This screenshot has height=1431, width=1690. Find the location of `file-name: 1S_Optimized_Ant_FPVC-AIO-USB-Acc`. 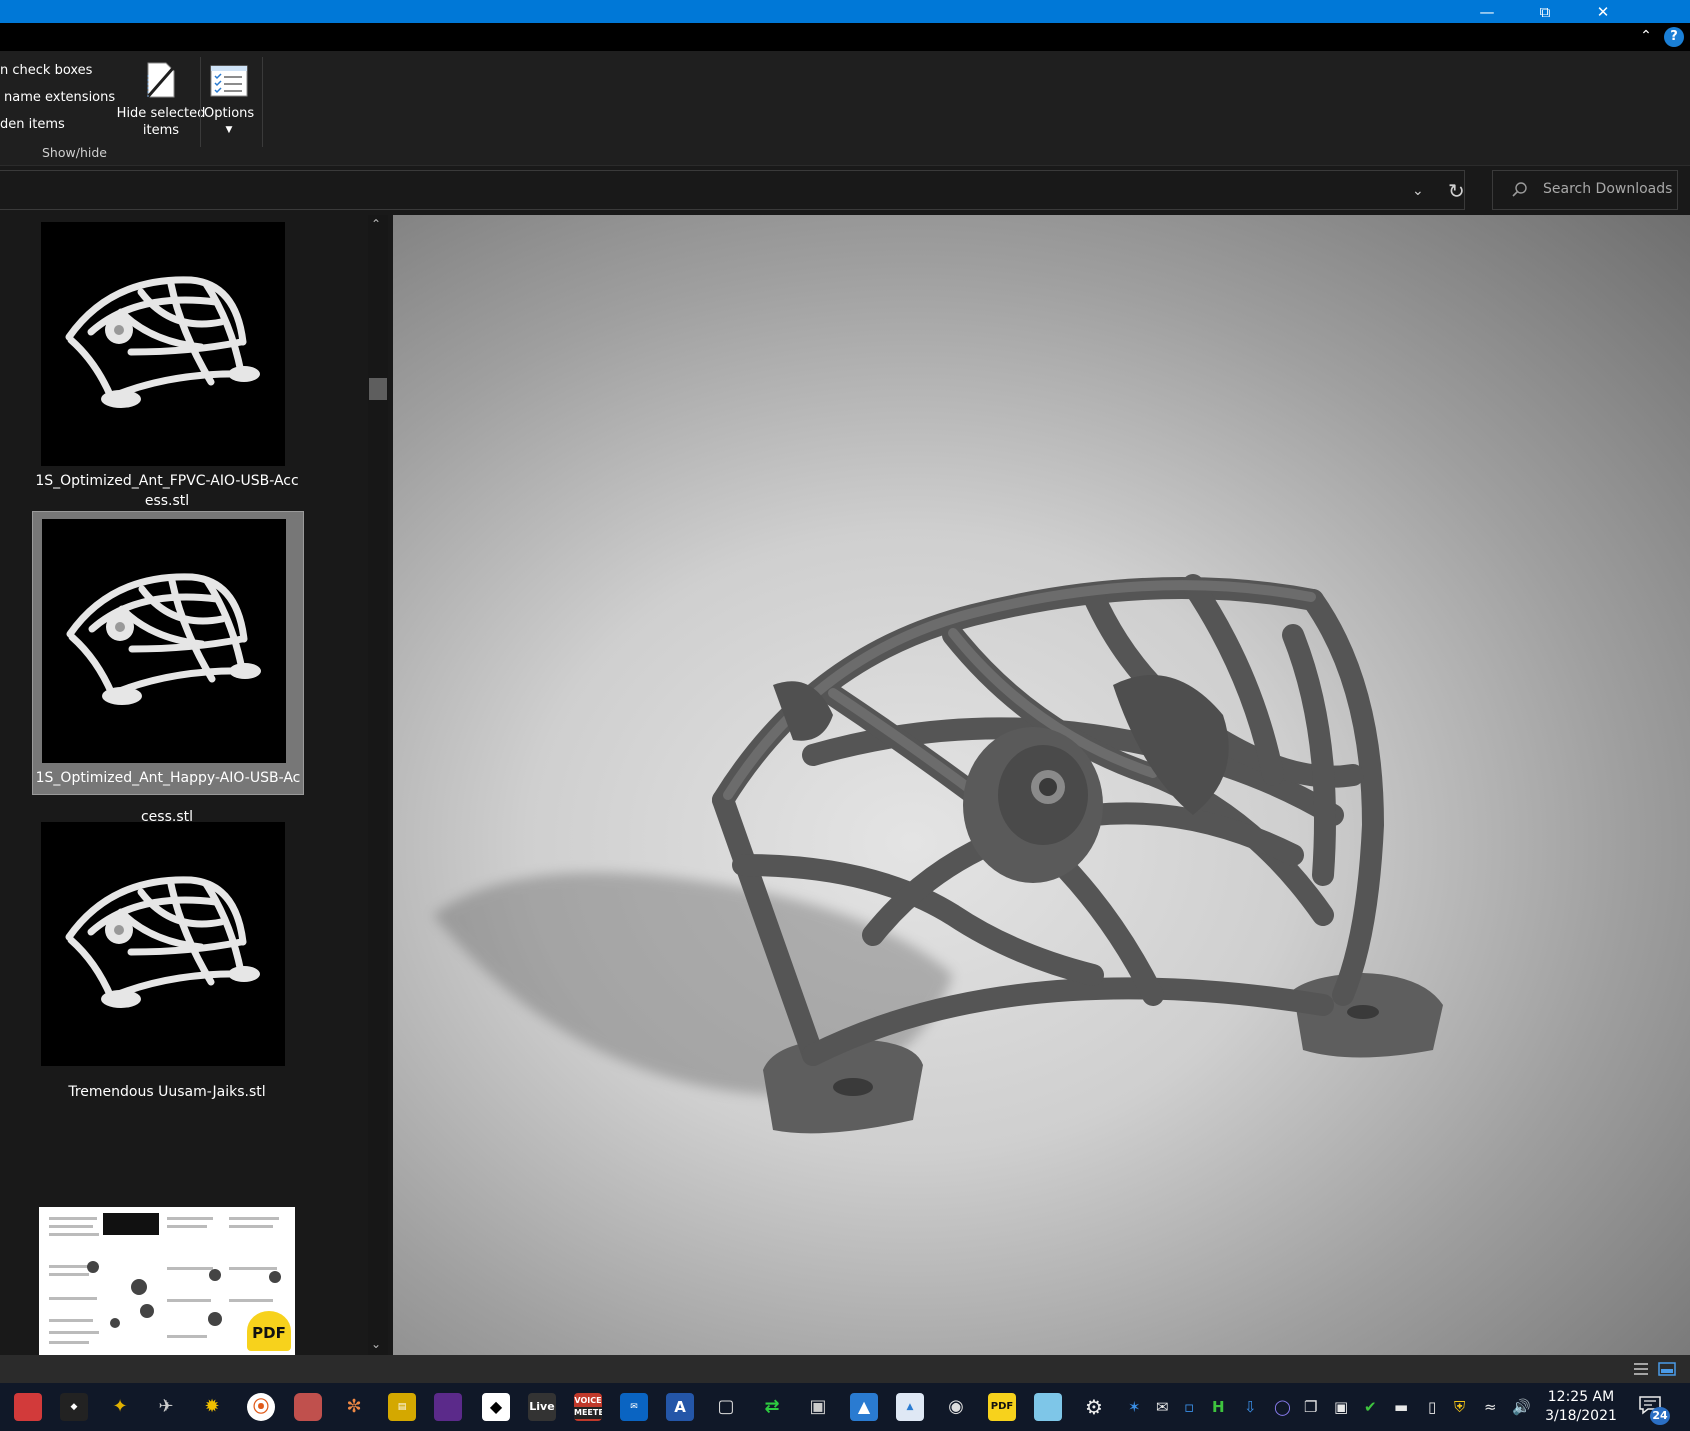

file-name: 1S_Optimized_Ant_FPVC-AIO-USB-Acc is located at coordinates (167, 481).